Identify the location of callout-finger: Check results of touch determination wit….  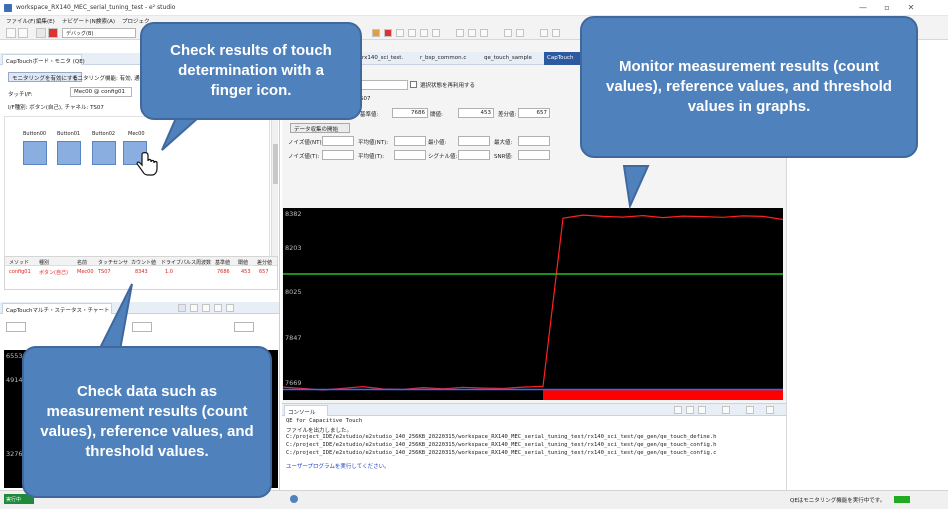
(251, 71).